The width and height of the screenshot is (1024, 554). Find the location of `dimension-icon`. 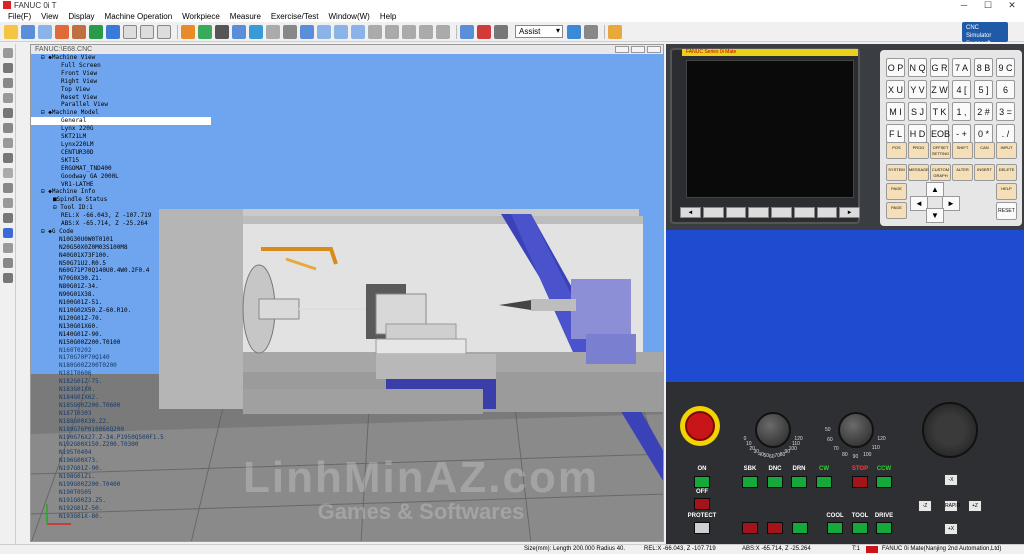

dimension-icon is located at coordinates (8, 278).